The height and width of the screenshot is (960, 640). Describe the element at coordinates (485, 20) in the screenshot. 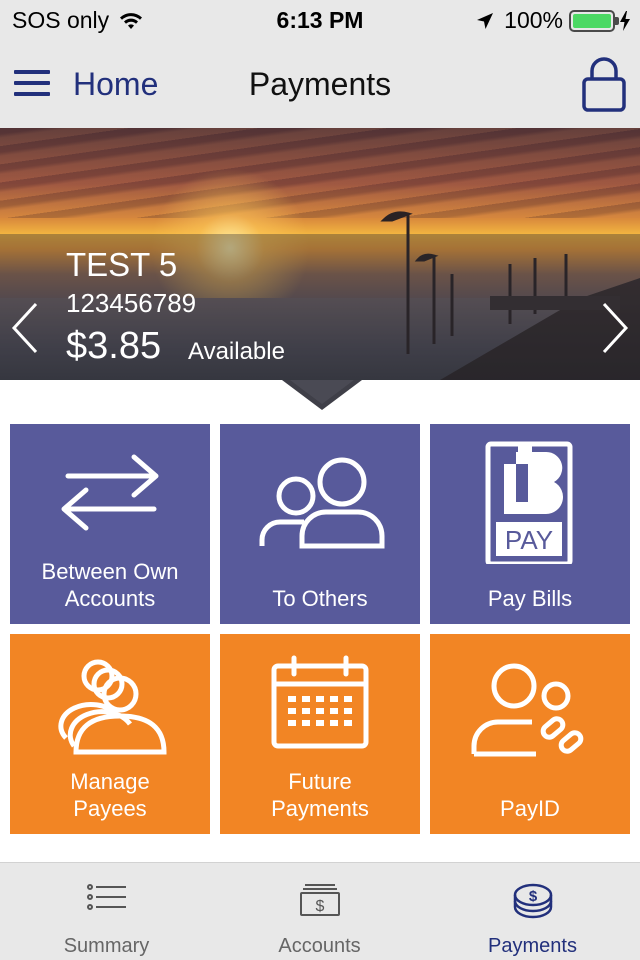

I see `location-arrow-icon` at that location.